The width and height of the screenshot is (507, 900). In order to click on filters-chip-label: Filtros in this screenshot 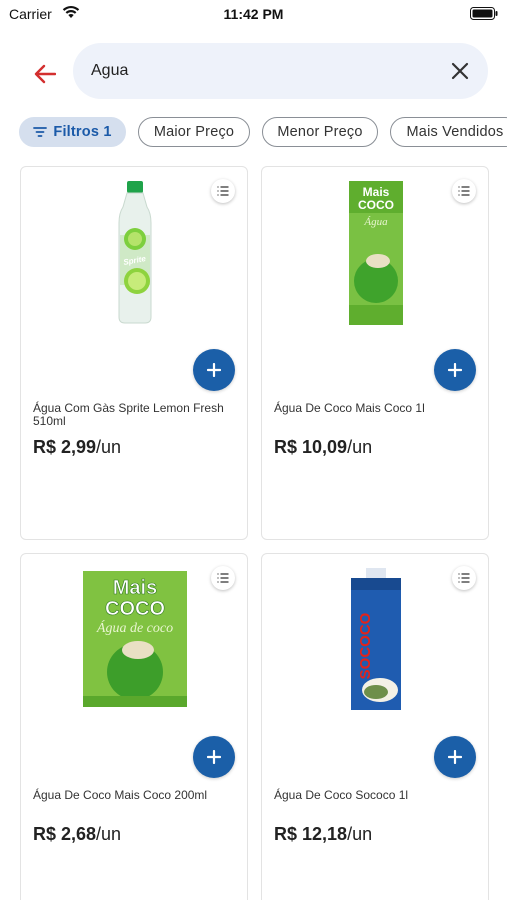, I will do `click(76, 132)`.